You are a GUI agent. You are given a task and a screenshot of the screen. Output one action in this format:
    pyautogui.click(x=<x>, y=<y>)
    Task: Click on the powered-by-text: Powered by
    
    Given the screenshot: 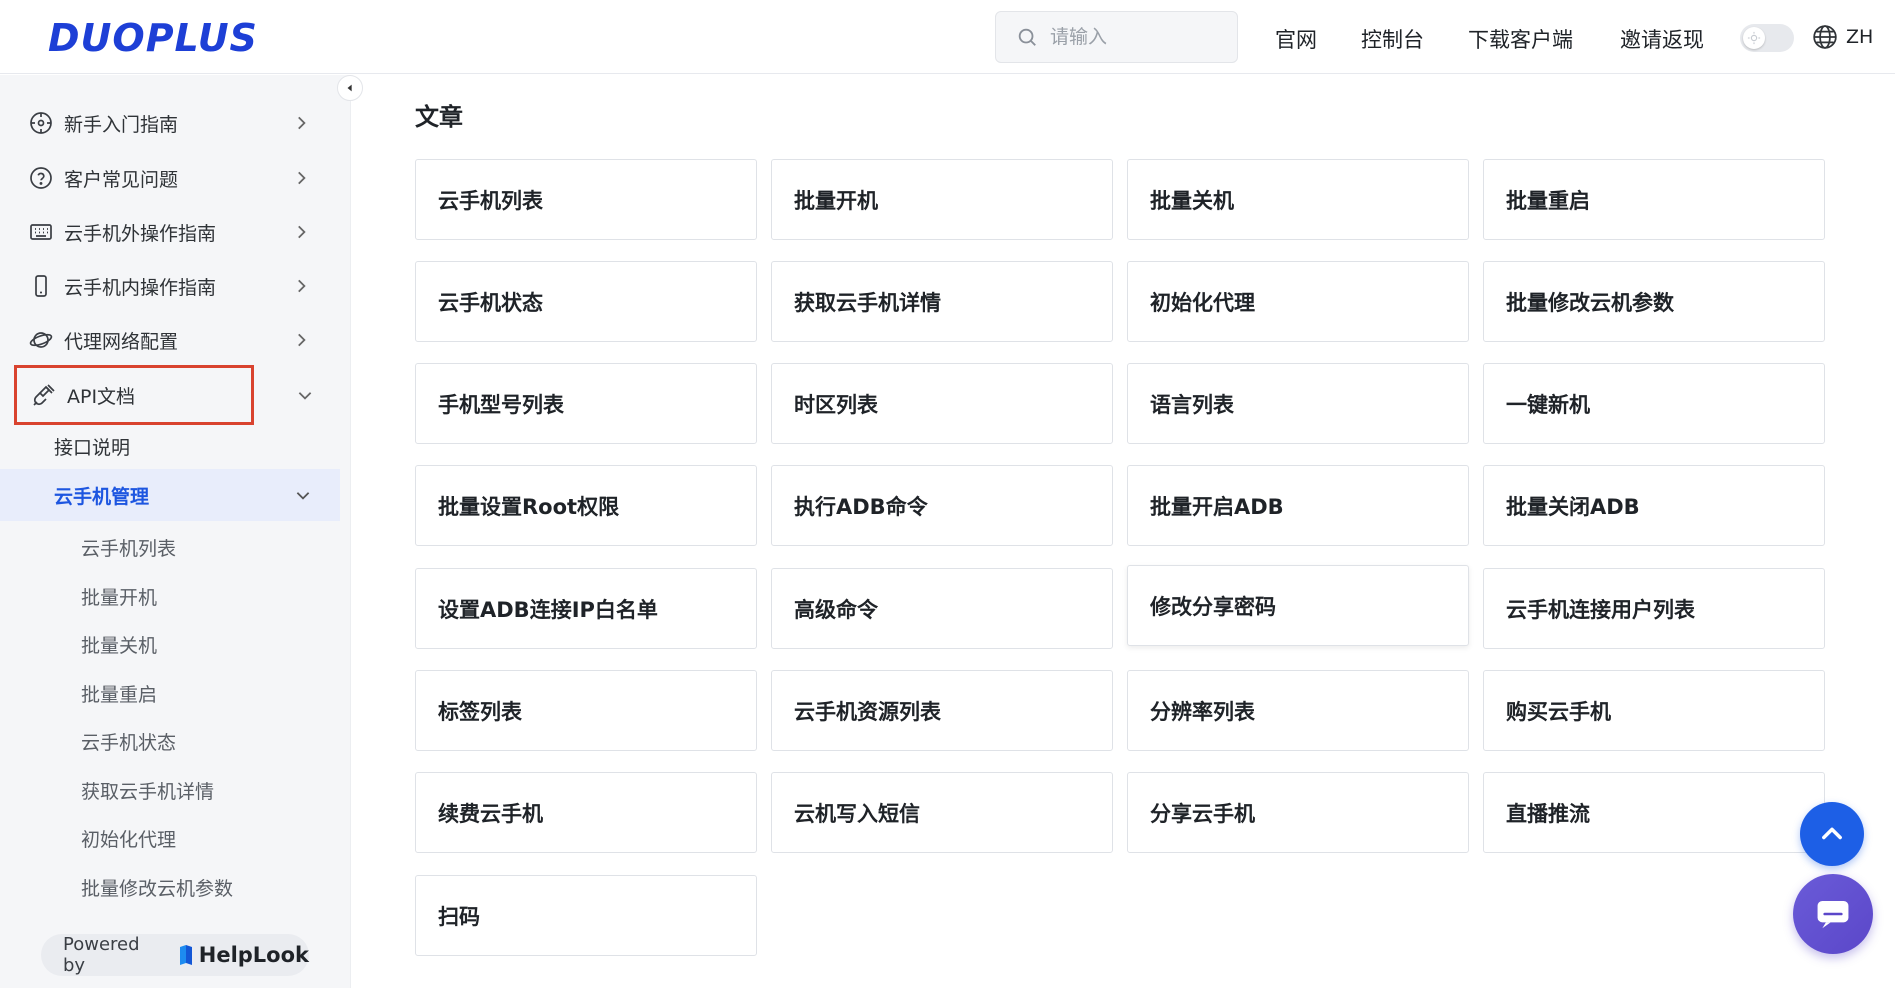 What is the action you would take?
    pyautogui.click(x=101, y=955)
    